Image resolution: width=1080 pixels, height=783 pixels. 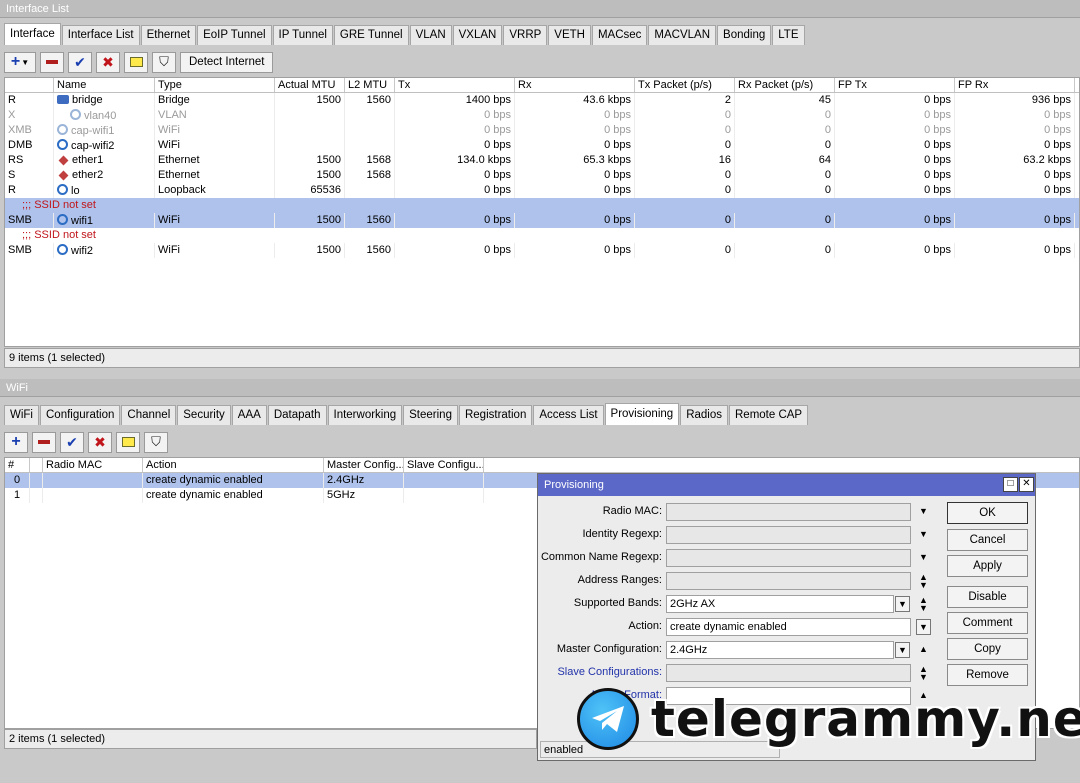 I want to click on tab-interface-list: Interface List, so click(x=100, y=35).